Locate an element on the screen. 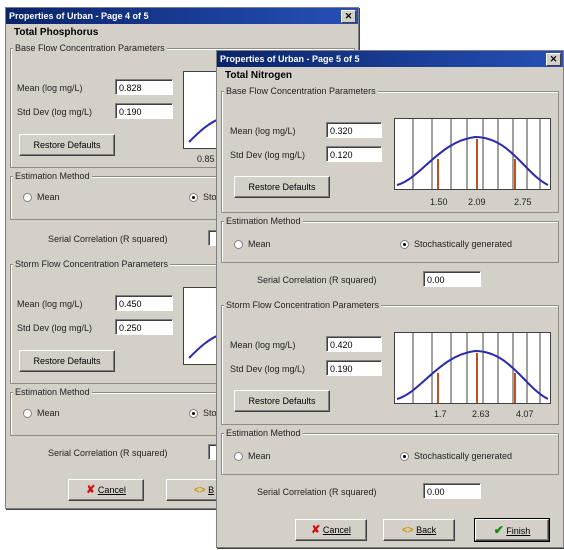 This screenshot has width=564, height=550. pollutant-heading: Total Nitrogen is located at coordinates (259, 75).